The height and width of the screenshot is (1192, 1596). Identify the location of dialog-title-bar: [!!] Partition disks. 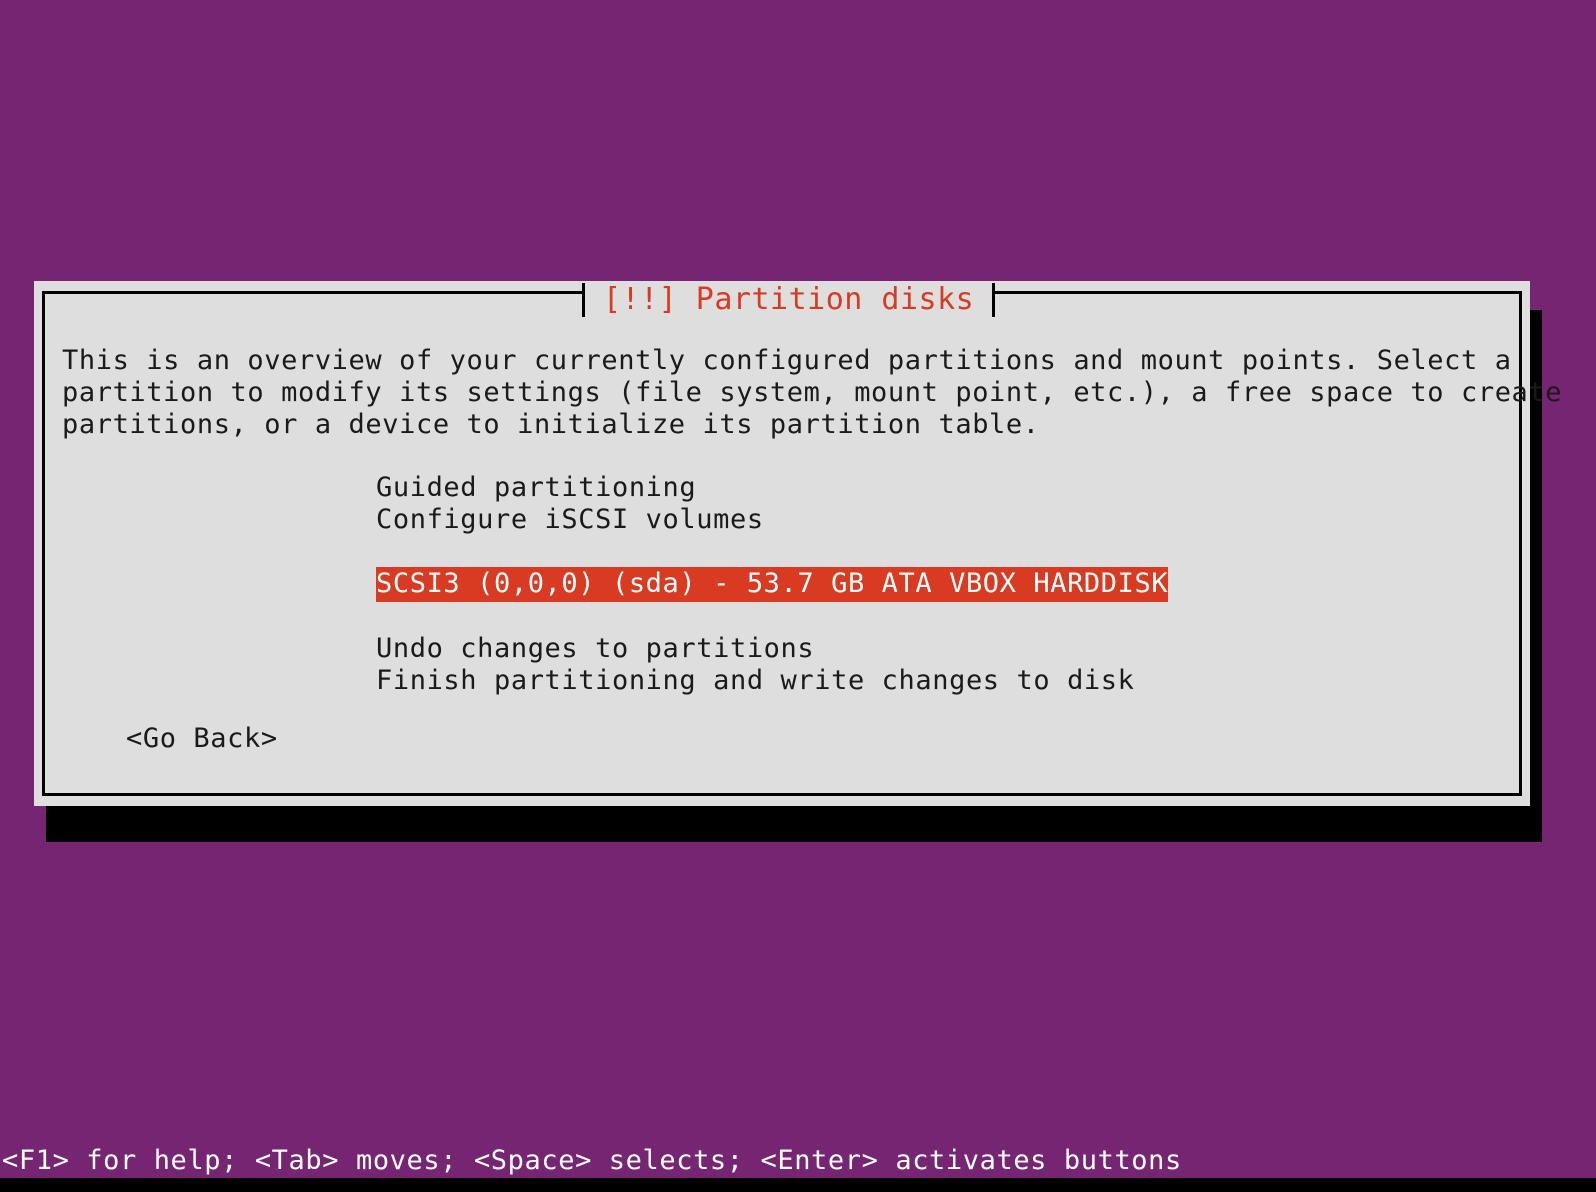
(789, 300).